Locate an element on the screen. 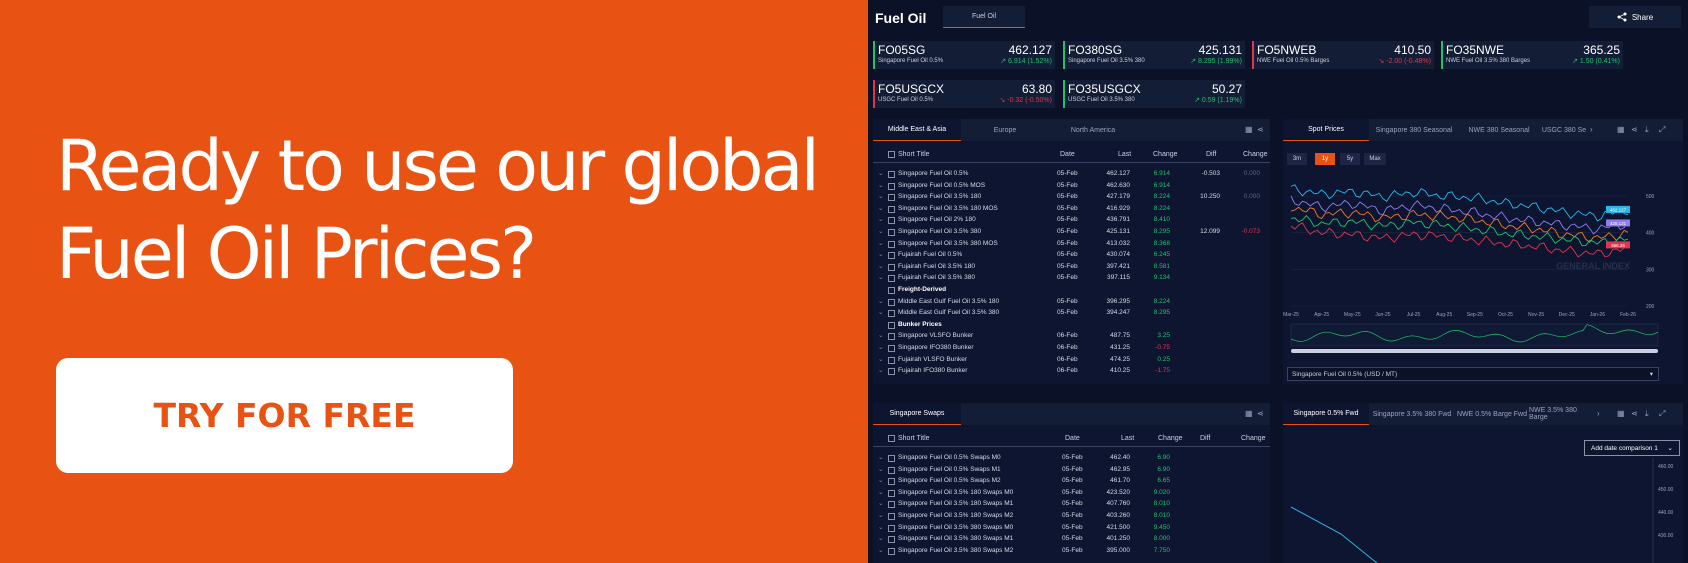  group-row: Freight-Derived is located at coordinates (1071, 290).